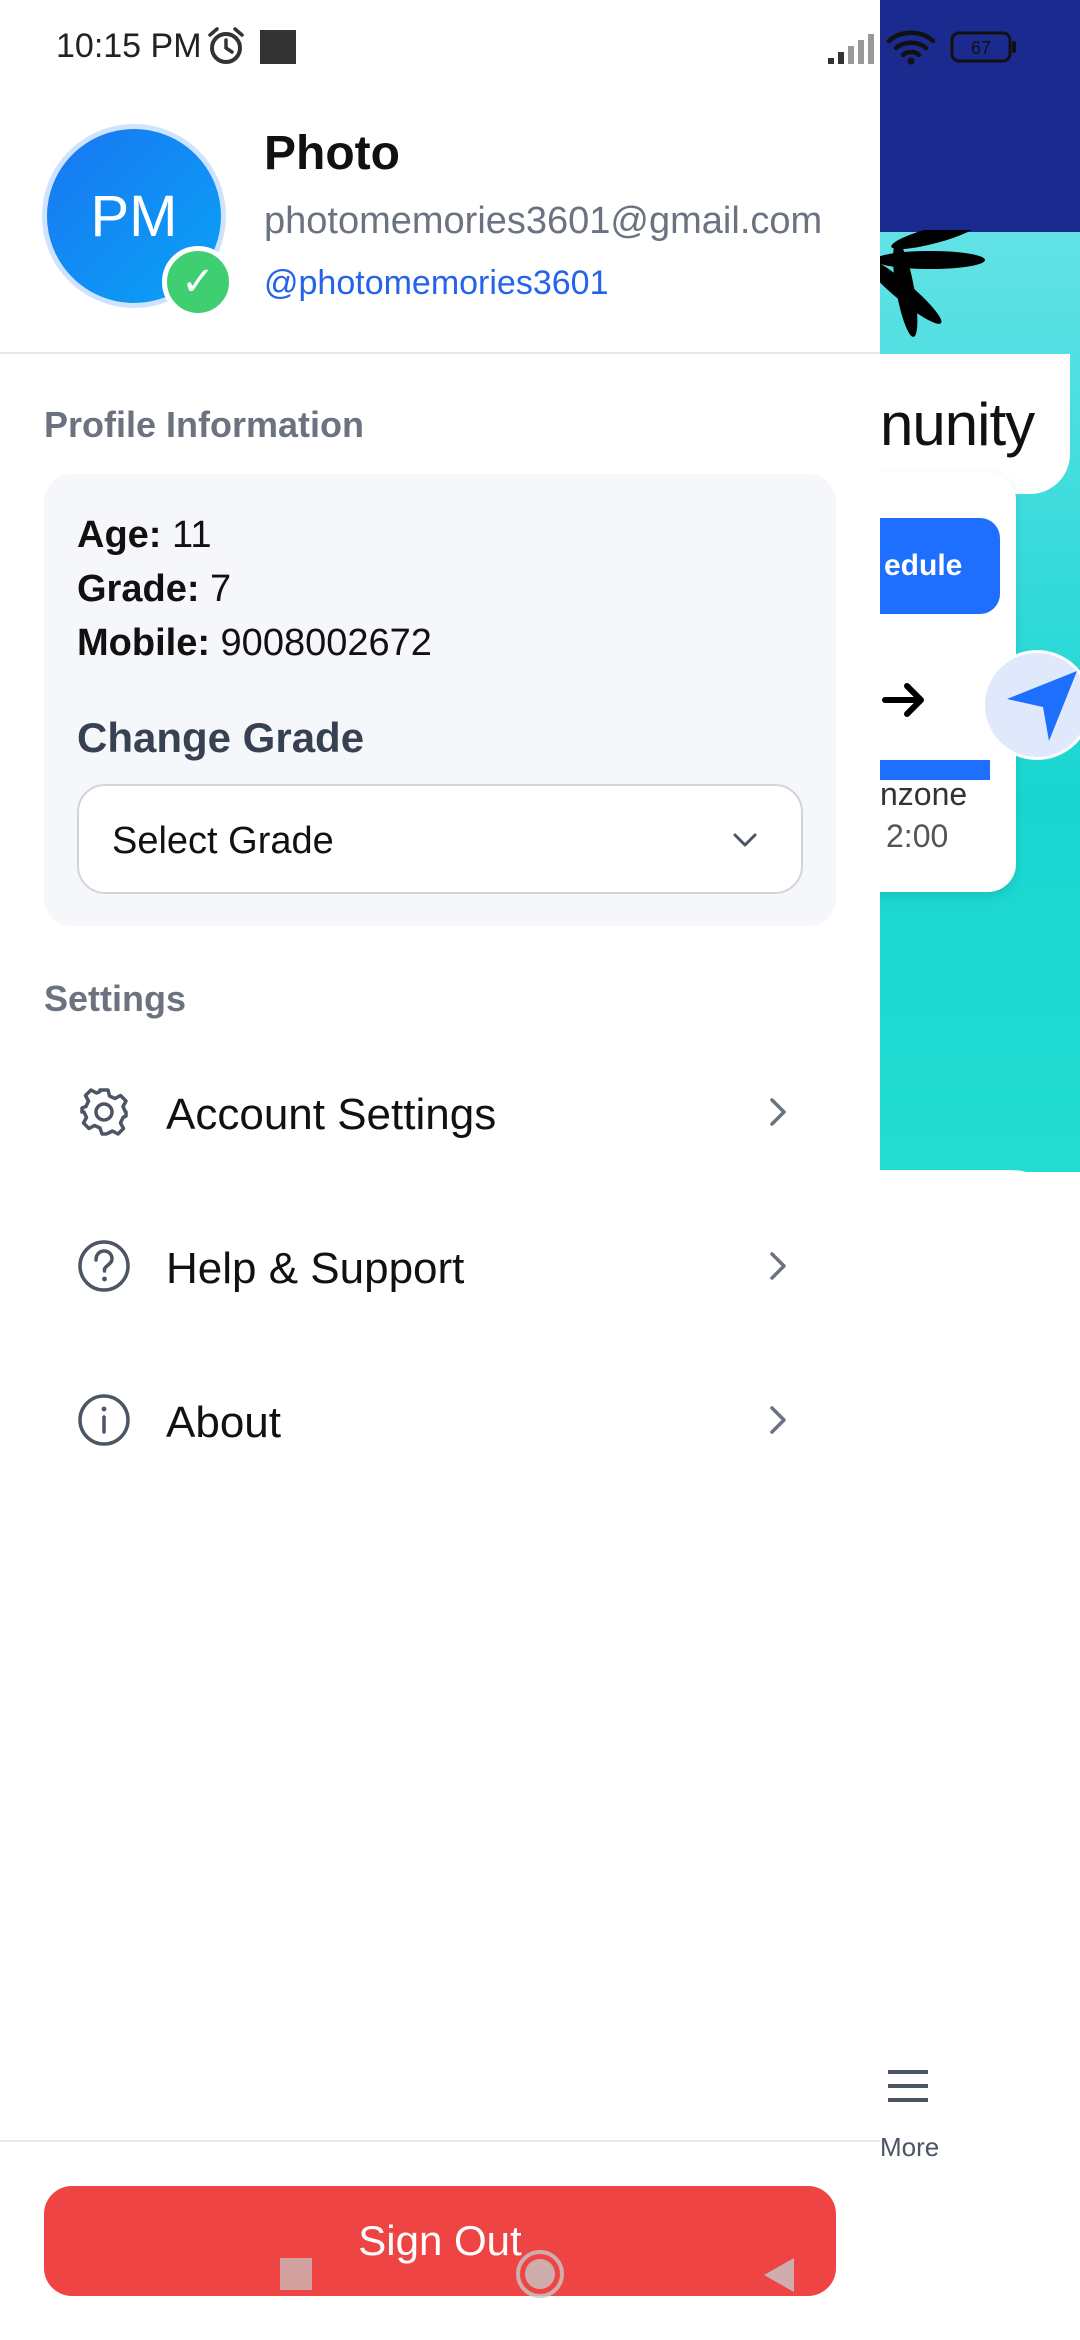 This screenshot has height=2340, width=1080. What do you see at coordinates (331, 1114) in the screenshot?
I see `menu-item-label: Account Settings` at bounding box center [331, 1114].